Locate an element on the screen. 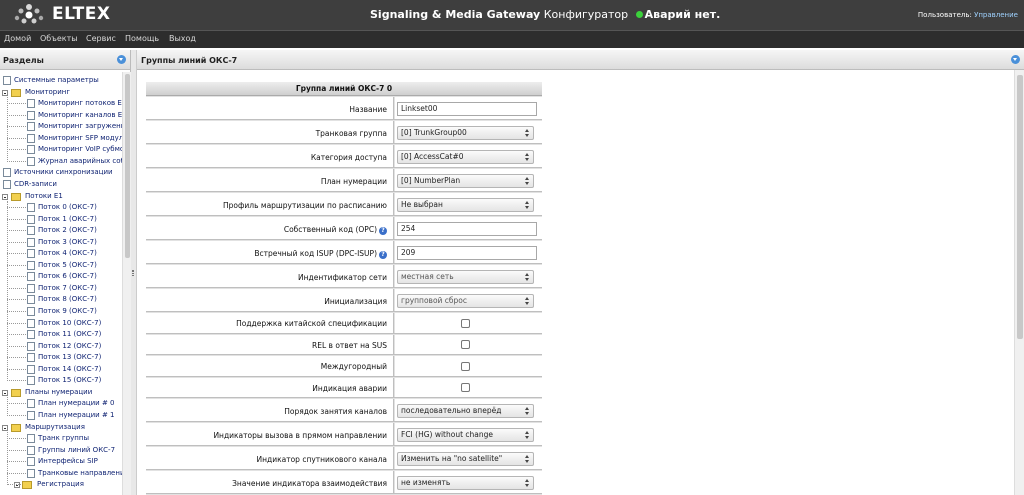 The height and width of the screenshot is (495, 1024). sections-scrollbar is located at coordinates (126, 283).